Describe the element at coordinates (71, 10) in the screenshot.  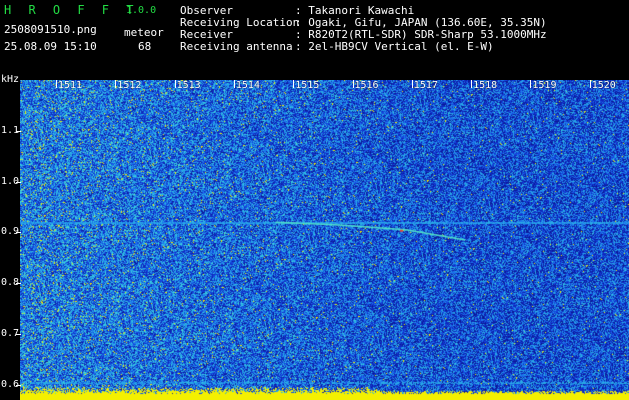
I see `app-title: H R O F F T` at that location.